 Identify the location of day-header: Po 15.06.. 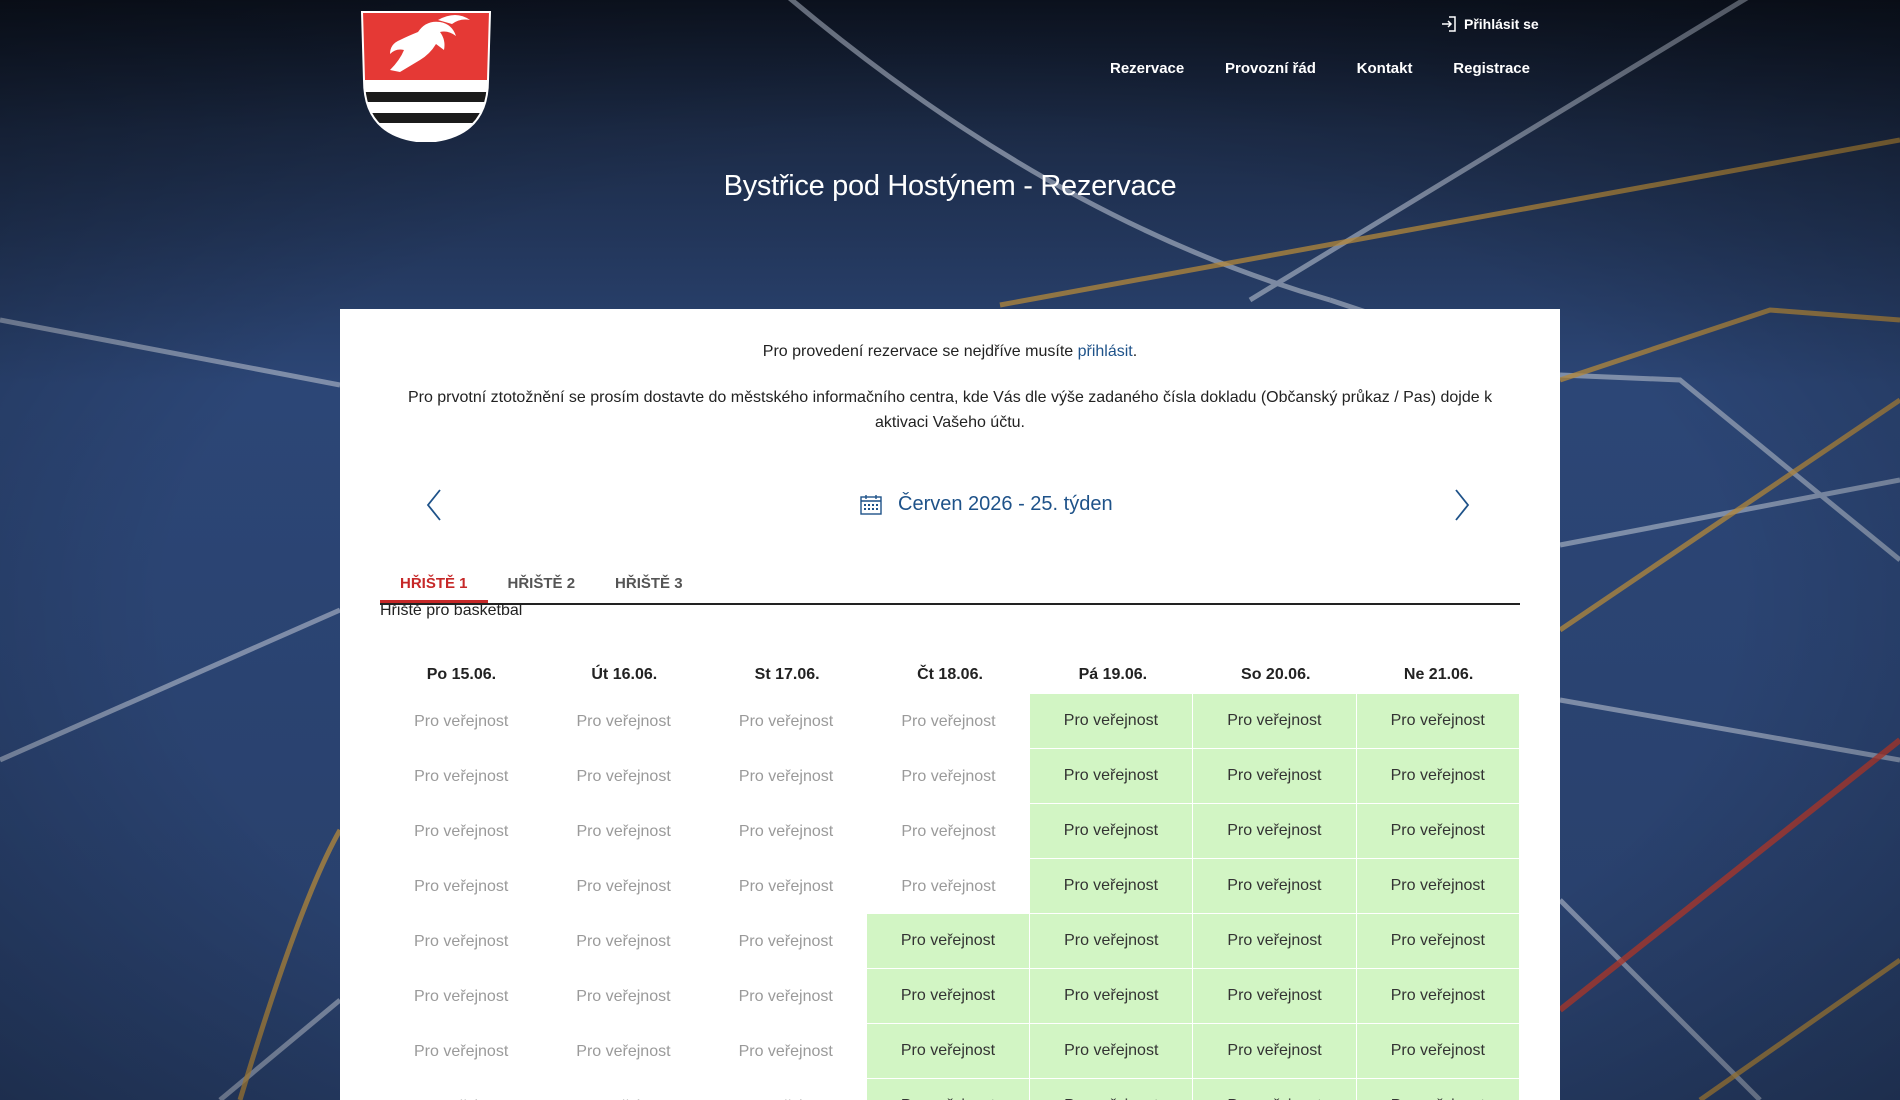
(461, 674).